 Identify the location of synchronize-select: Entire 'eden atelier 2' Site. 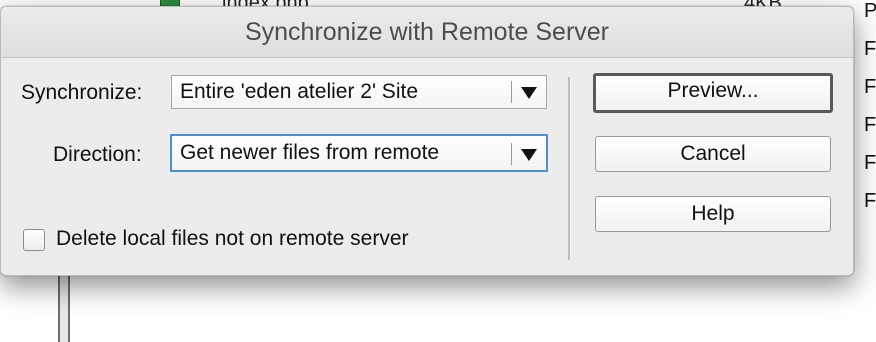
(359, 92).